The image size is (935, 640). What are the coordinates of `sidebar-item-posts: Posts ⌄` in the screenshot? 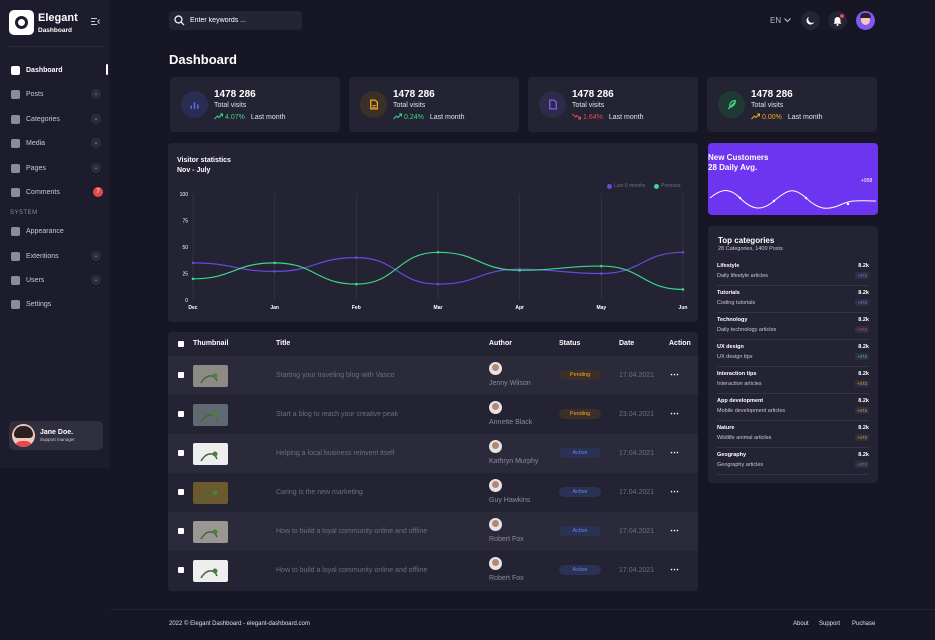 It's located at (55, 94).